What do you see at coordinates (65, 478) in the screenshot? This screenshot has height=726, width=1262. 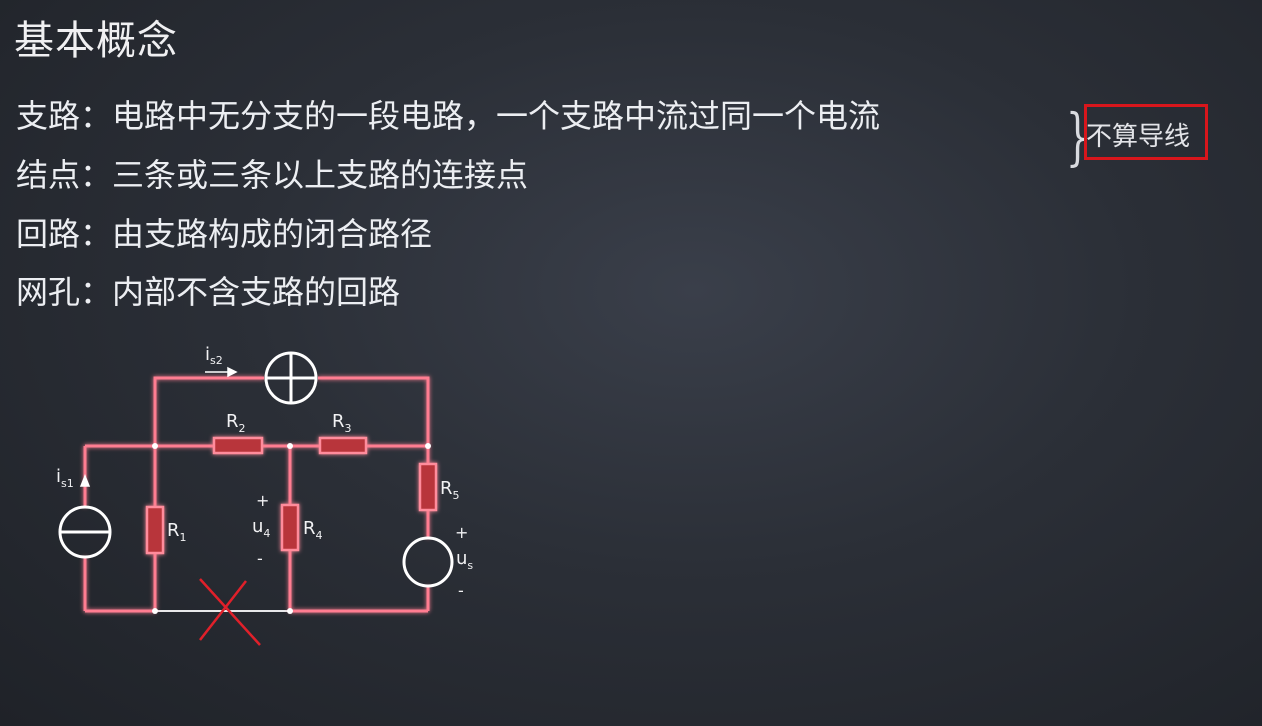 I see `label-is1: is1` at bounding box center [65, 478].